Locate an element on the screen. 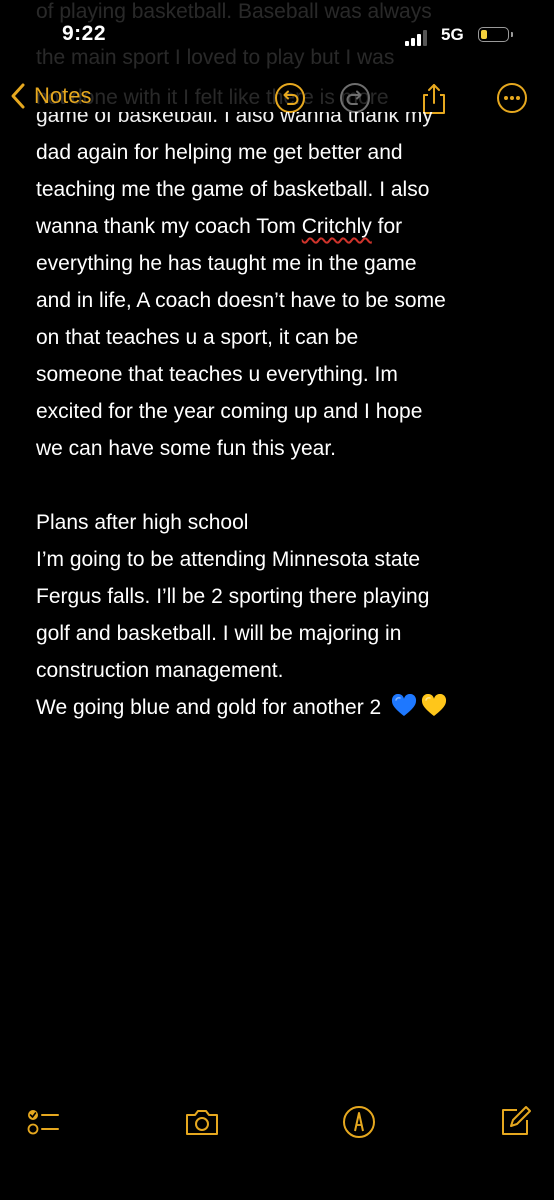  note-line: on that teaches u a sport, it can be is located at coordinates (197, 337).